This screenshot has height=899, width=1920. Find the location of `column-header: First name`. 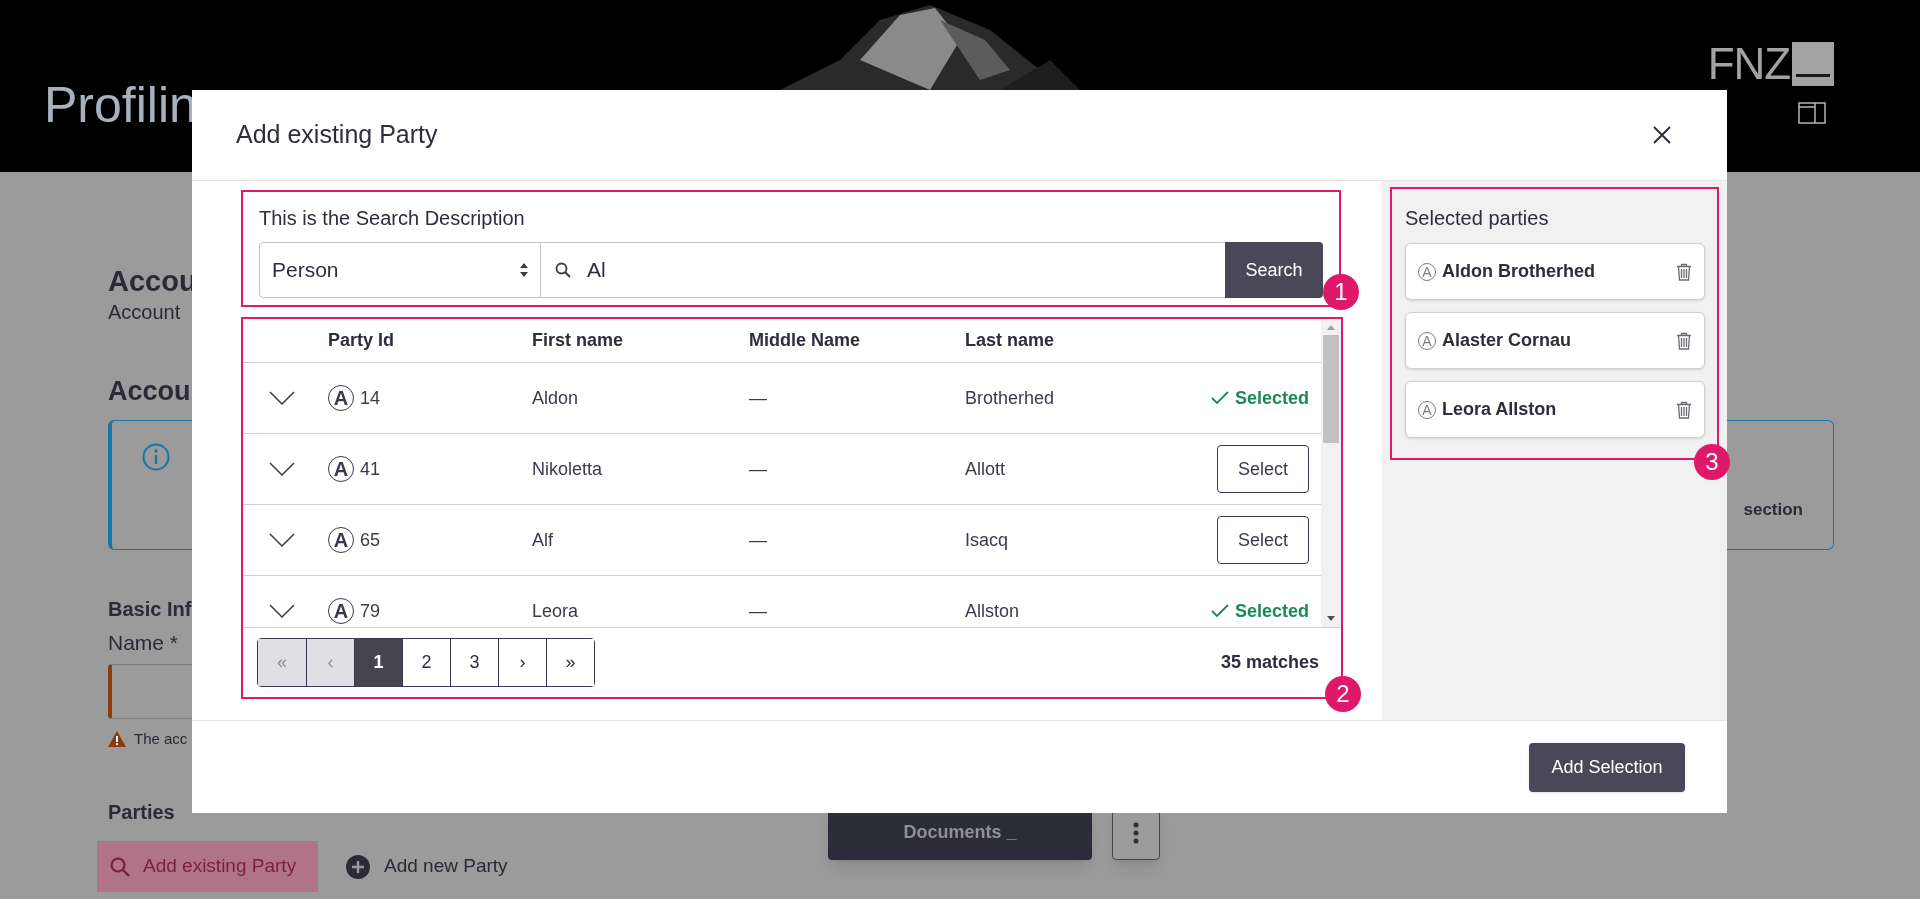

column-header: First name is located at coordinates (578, 340).